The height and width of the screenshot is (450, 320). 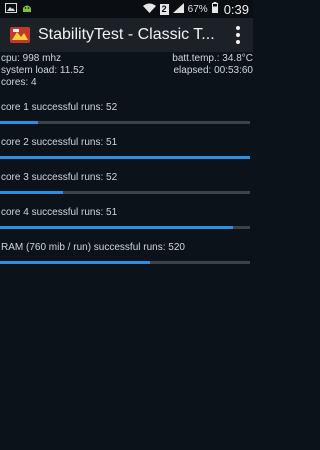 What do you see at coordinates (126, 59) in the screenshot?
I see `stats-row-1: cpu: 998 mhz batt.temp.: 34.8°C` at bounding box center [126, 59].